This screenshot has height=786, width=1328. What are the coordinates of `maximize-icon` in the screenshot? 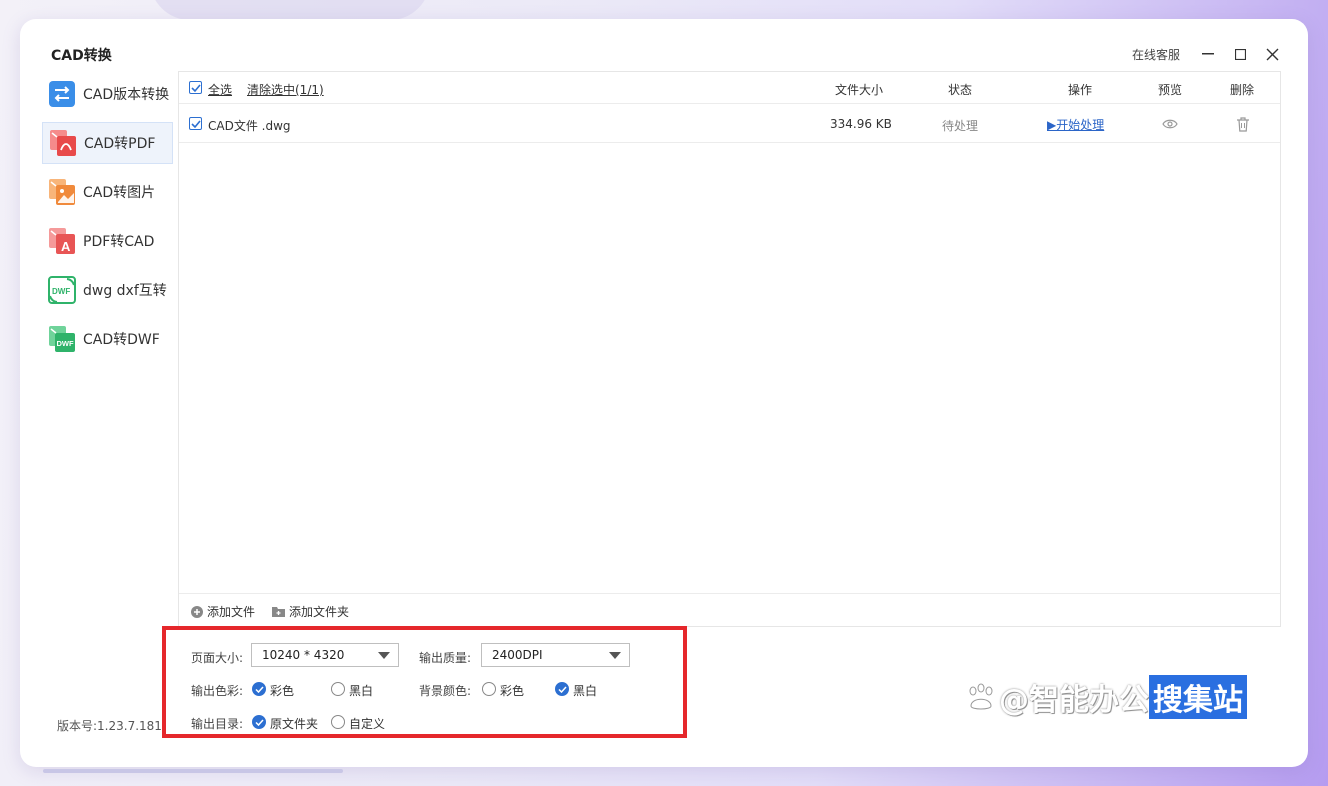 It's located at (1240, 54).